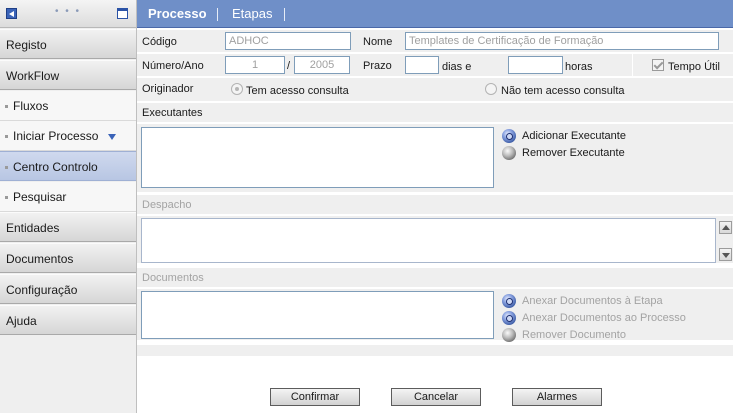  I want to click on documentos-label: Documentos, so click(173, 278).